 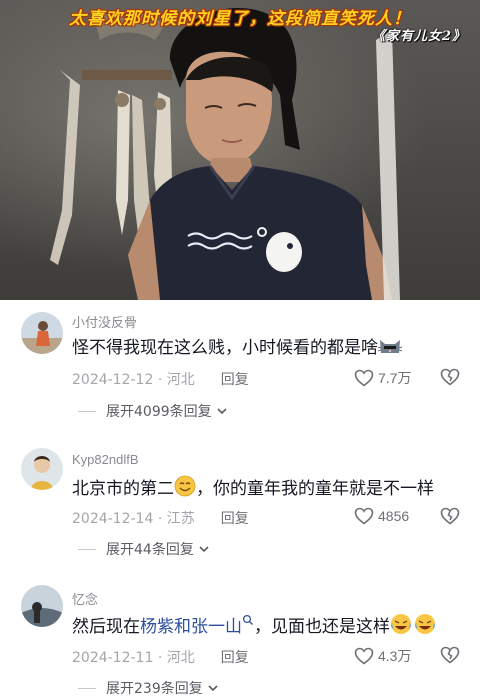 What do you see at coordinates (180, 519) in the screenshot?
I see `comment-location: 江苏` at bounding box center [180, 519].